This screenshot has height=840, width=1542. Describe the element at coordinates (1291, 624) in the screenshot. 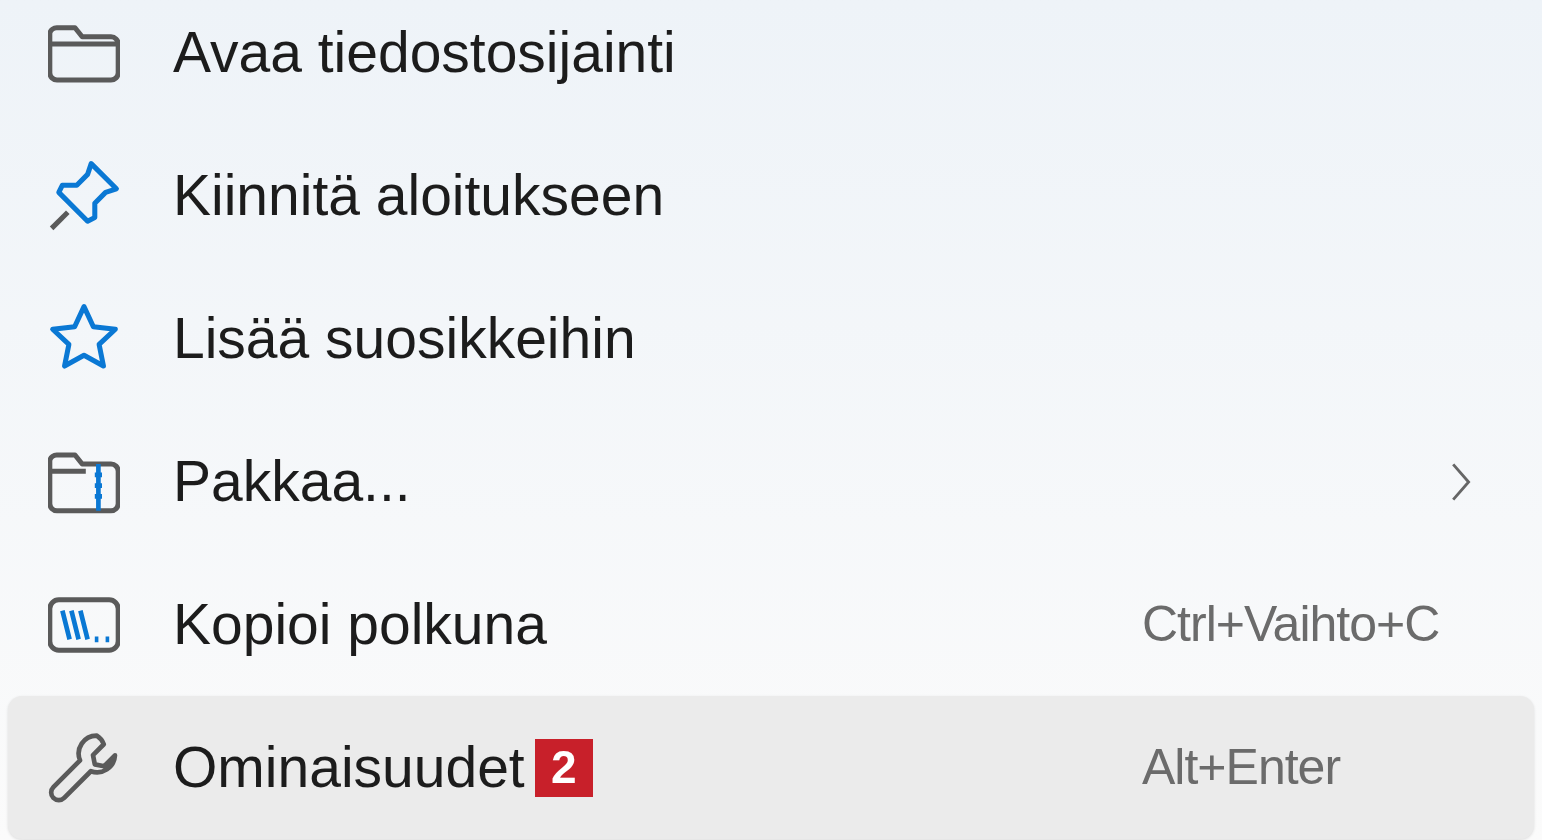

I see `shortcut-text: Ctrl+Vaihto+C` at that location.